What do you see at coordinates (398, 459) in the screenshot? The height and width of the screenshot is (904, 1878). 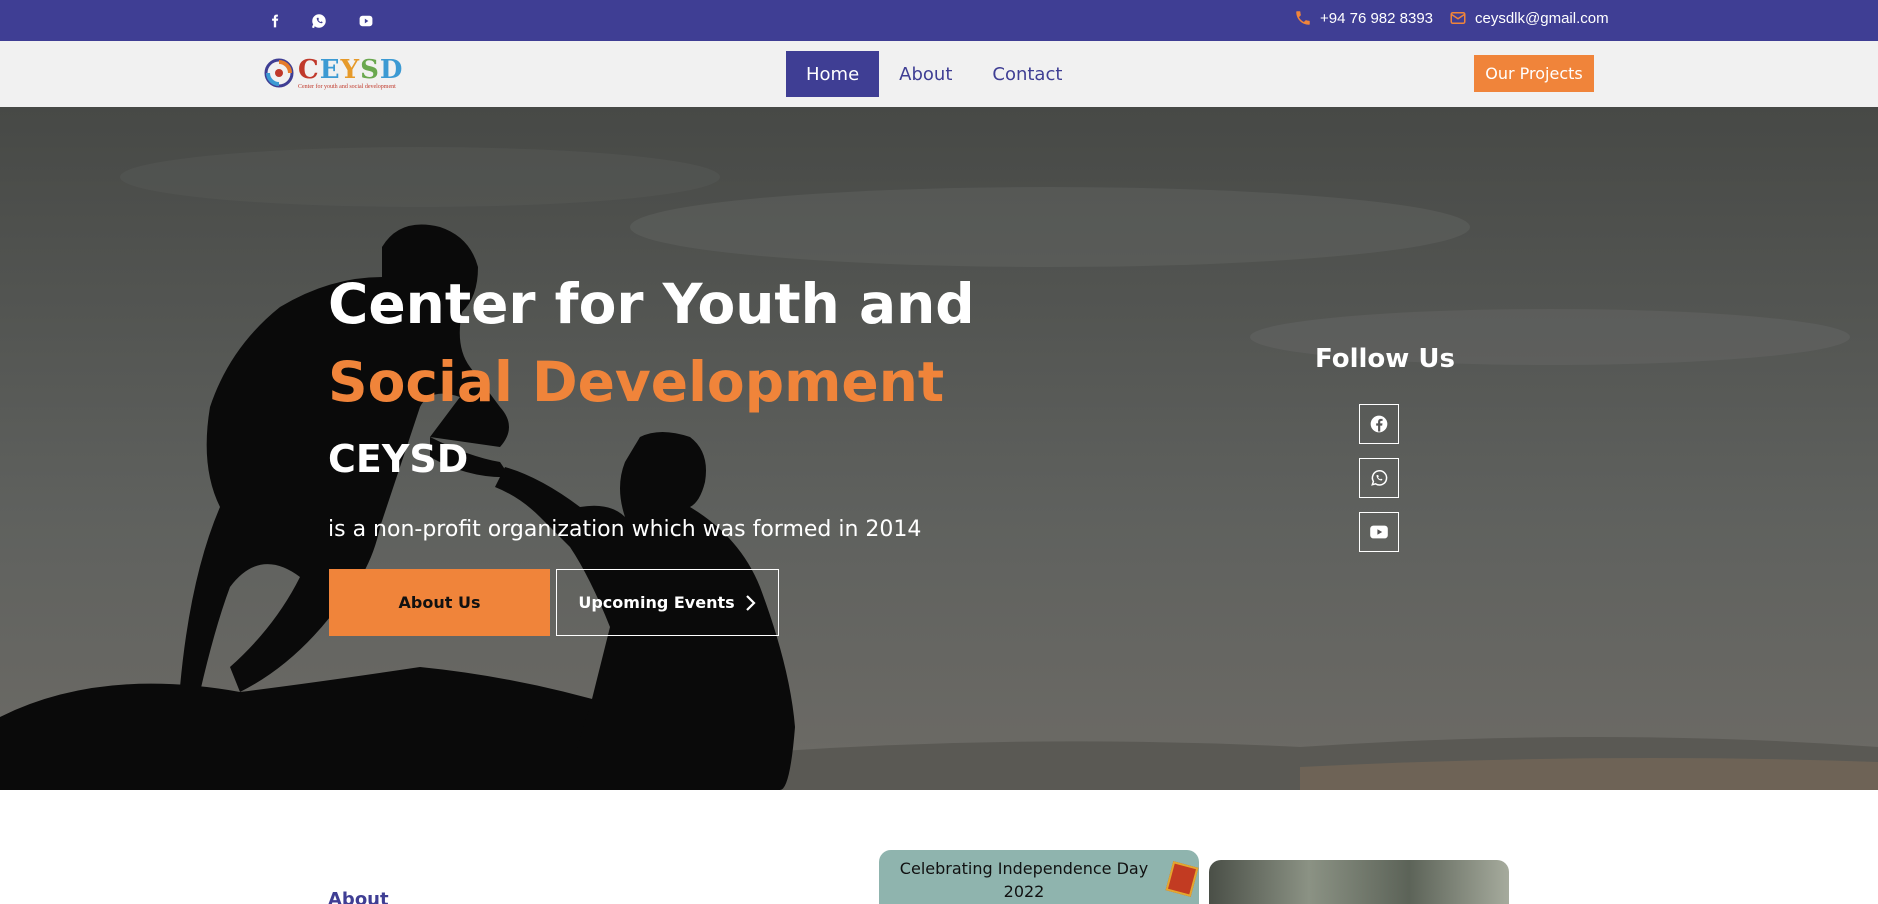 I see `hero-abbreviation: CEYSD` at bounding box center [398, 459].